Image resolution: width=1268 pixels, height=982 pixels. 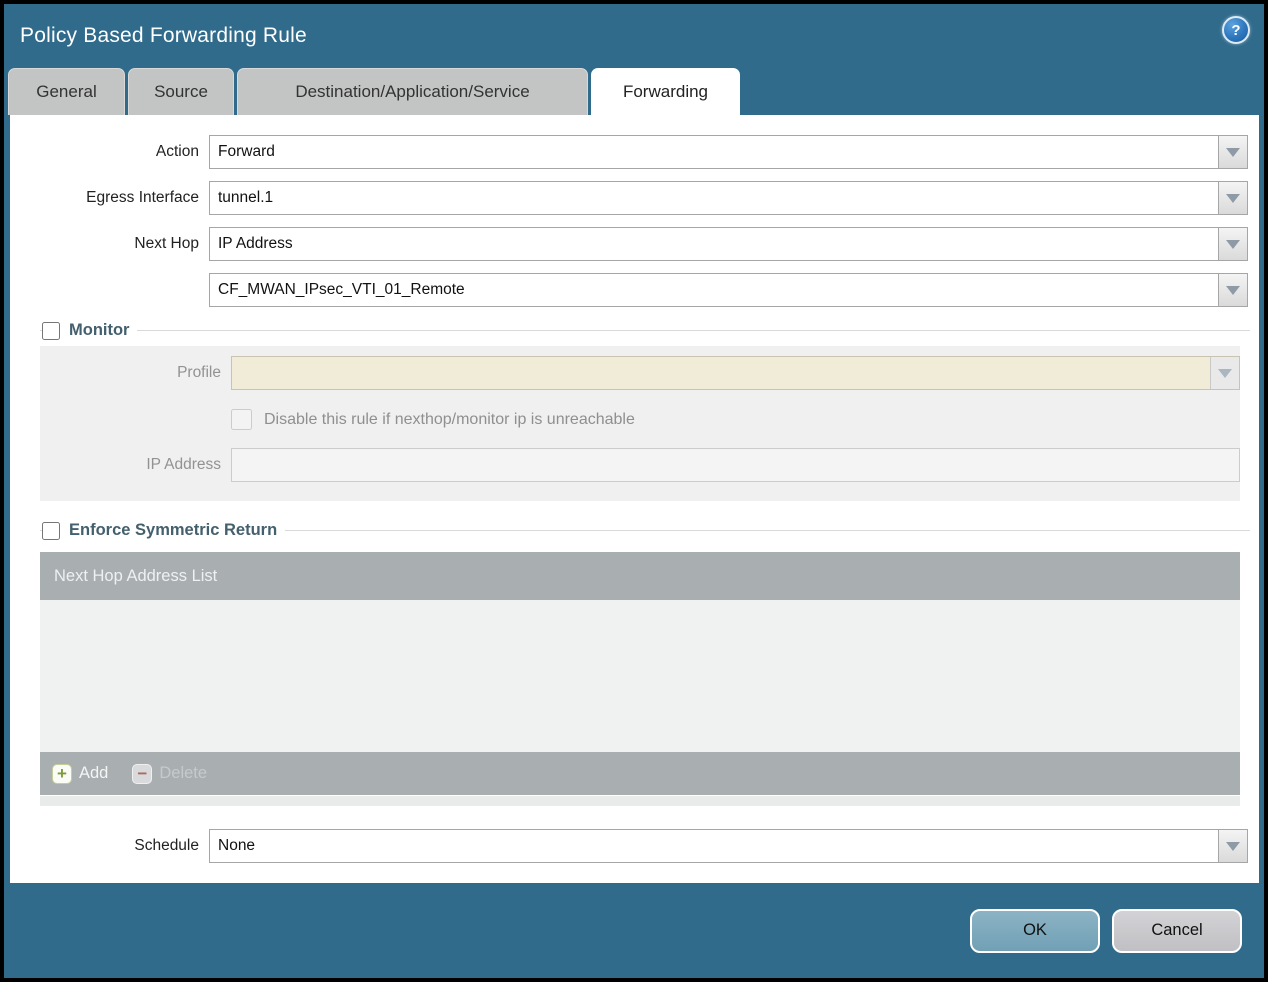 I want to click on next-hop-address-list-header: Next Hop Address List, so click(x=640, y=576).